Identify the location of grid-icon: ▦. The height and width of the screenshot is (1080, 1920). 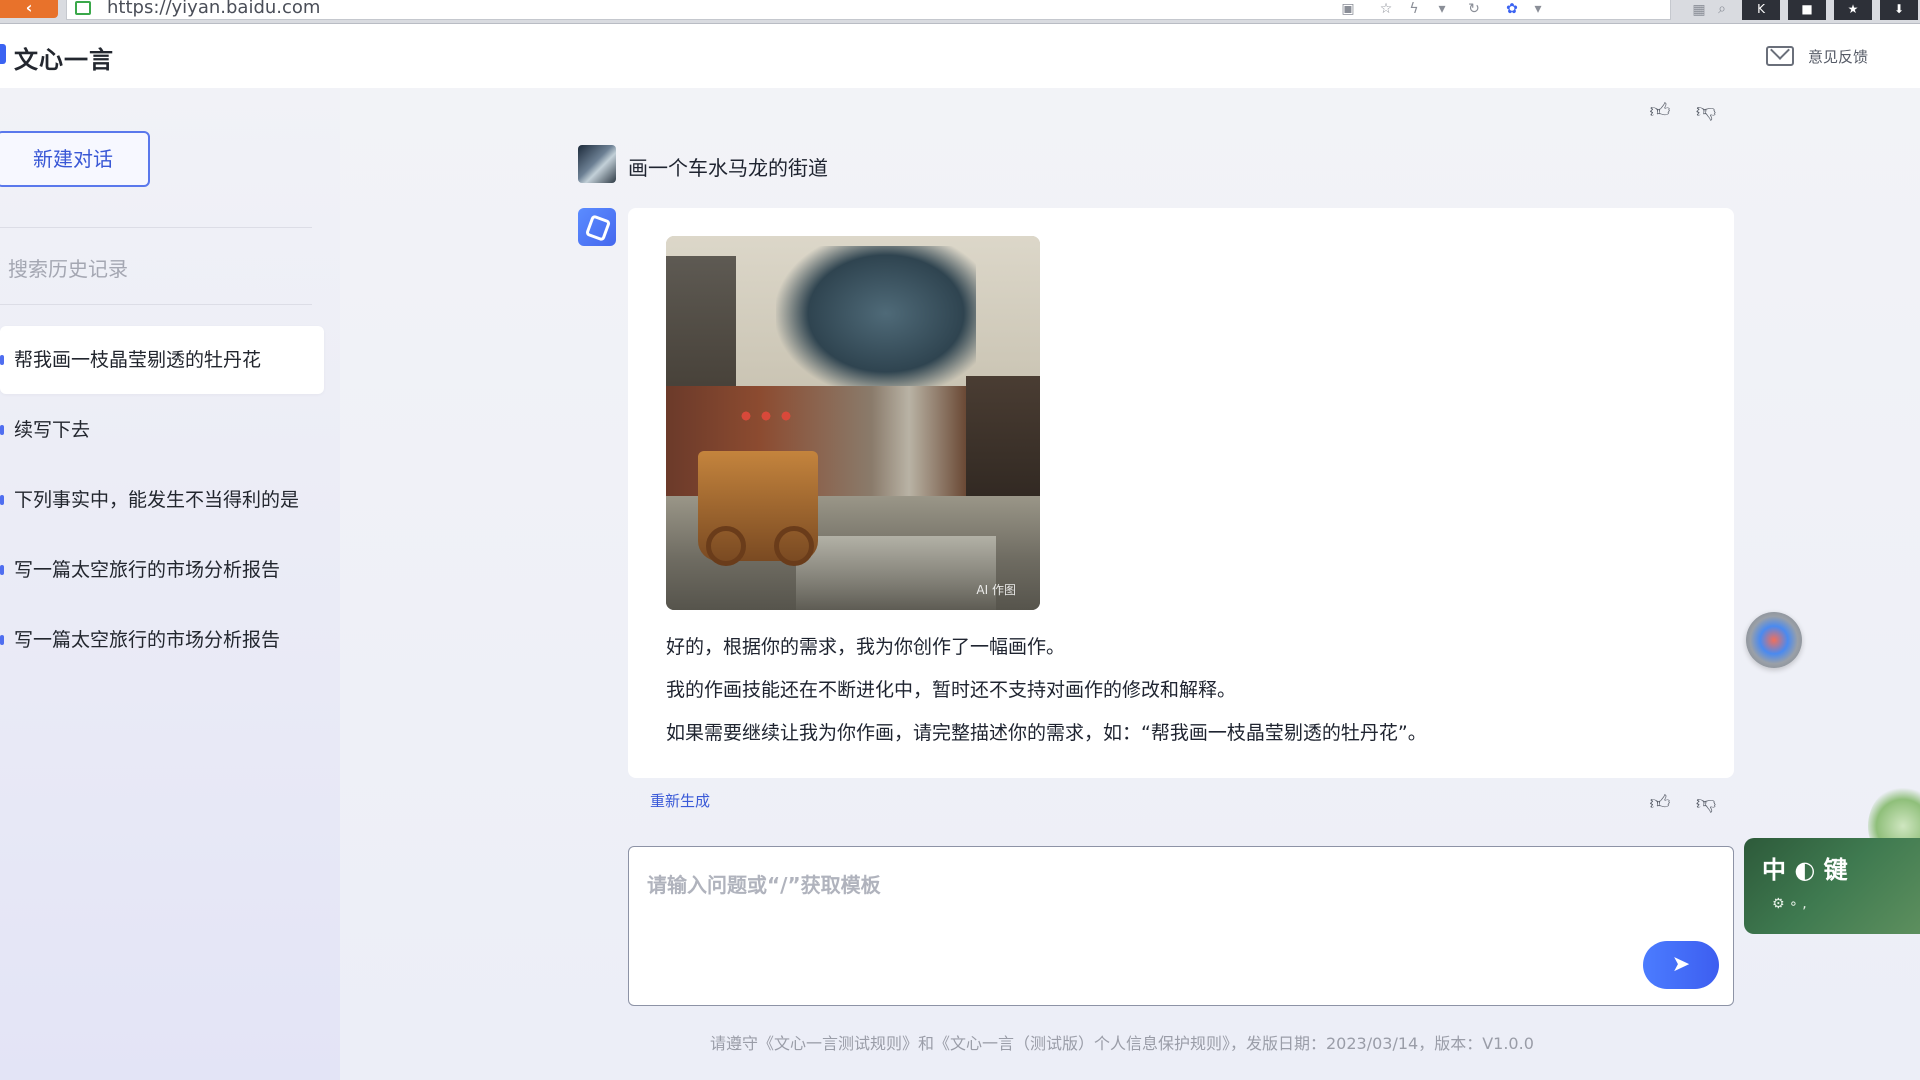
(1699, 10).